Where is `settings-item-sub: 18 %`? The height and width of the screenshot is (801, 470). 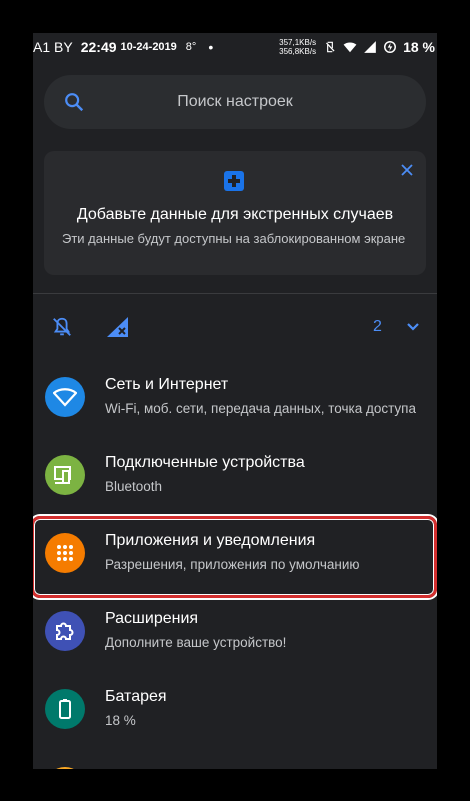
settings-item-sub: 18 % is located at coordinates (120, 720).